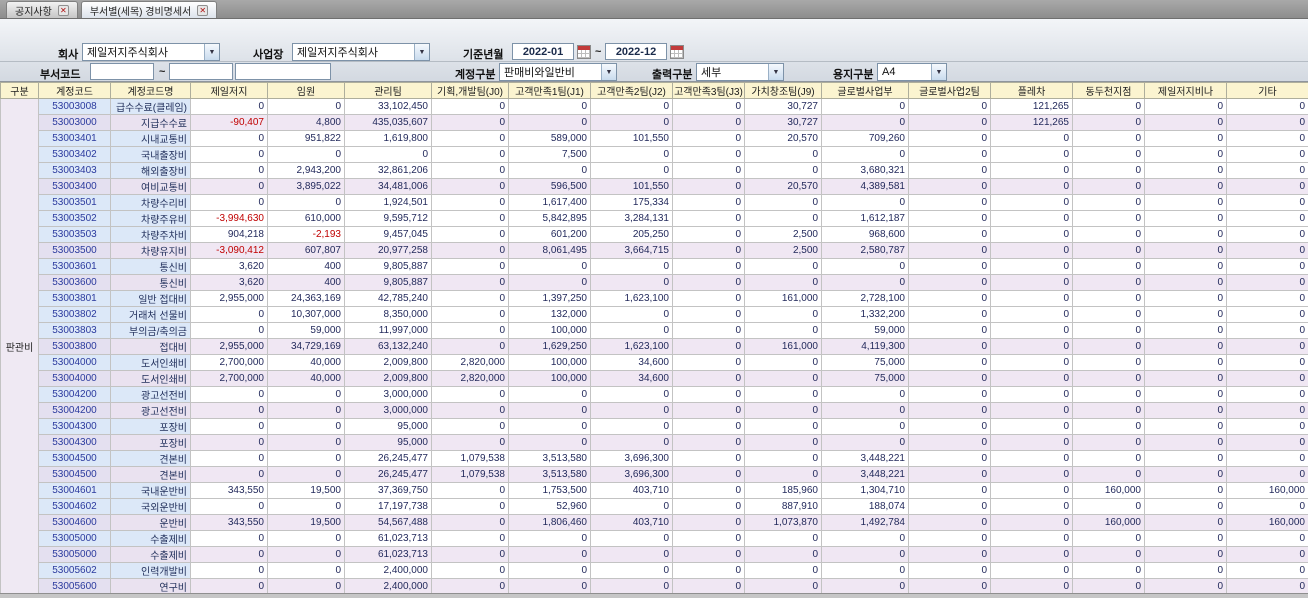 This screenshot has width=1308, height=598. Describe the element at coordinates (631, 138) in the screenshot. I see `value-cell: 101,550` at that location.